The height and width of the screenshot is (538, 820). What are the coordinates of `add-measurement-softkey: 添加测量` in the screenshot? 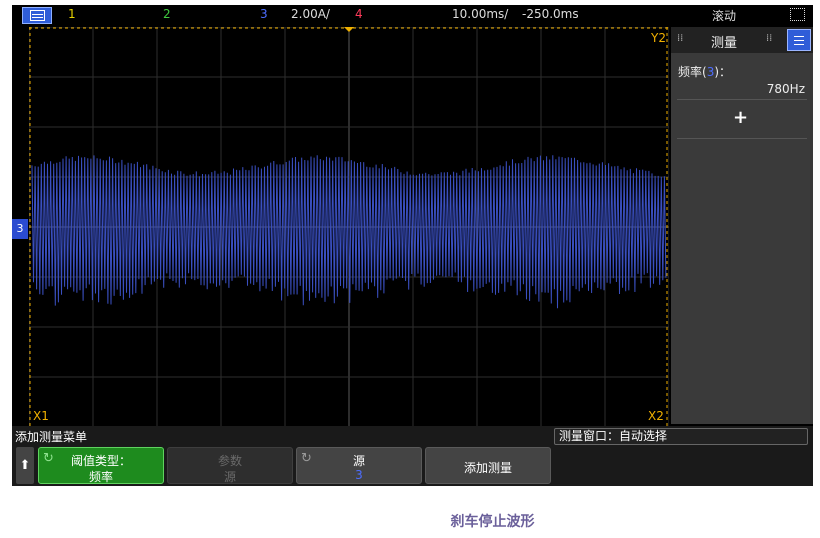 It's located at (488, 465).